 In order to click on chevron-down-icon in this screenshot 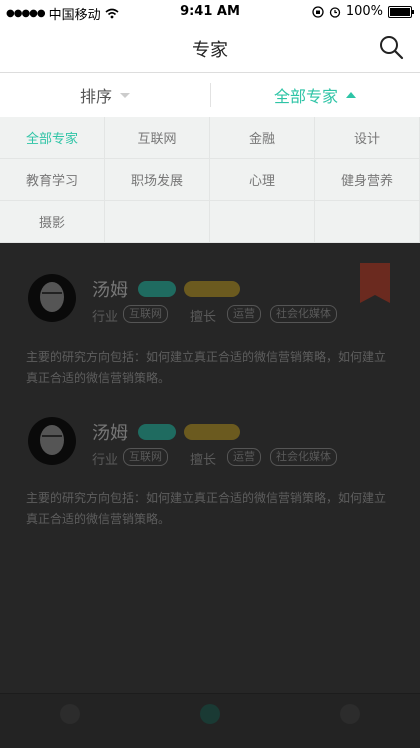, I will do `click(125, 95)`.